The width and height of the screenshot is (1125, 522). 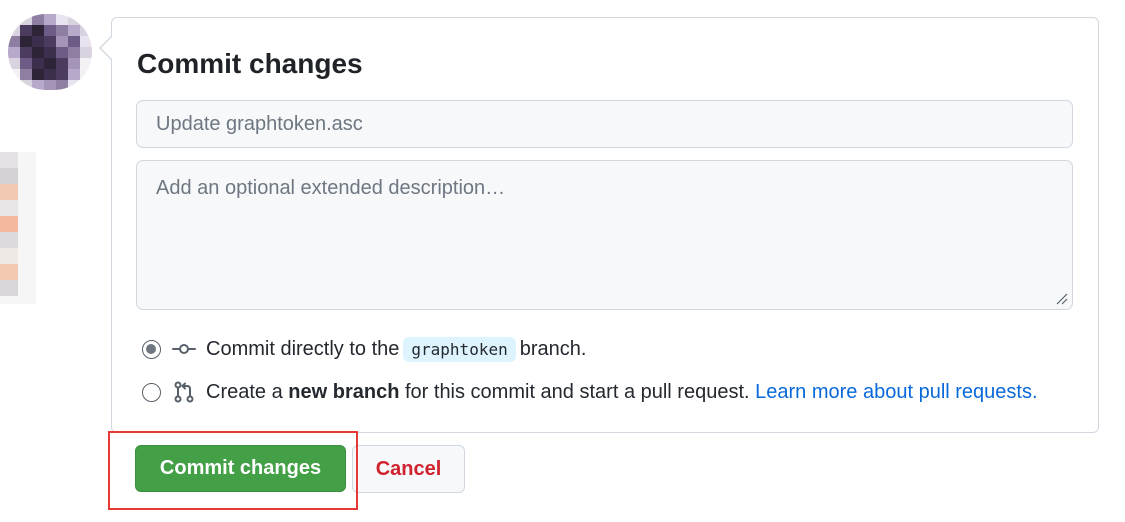 I want to click on git-commit-icon, so click(x=184, y=349).